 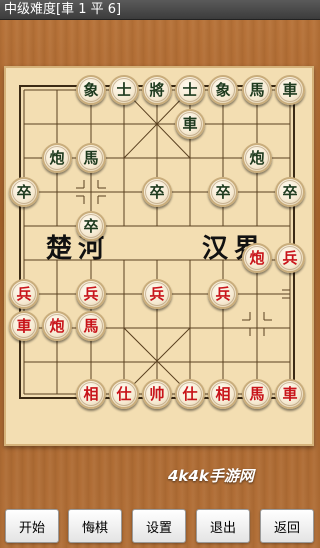 I want to click on exit-button: 退出, so click(x=223, y=526).